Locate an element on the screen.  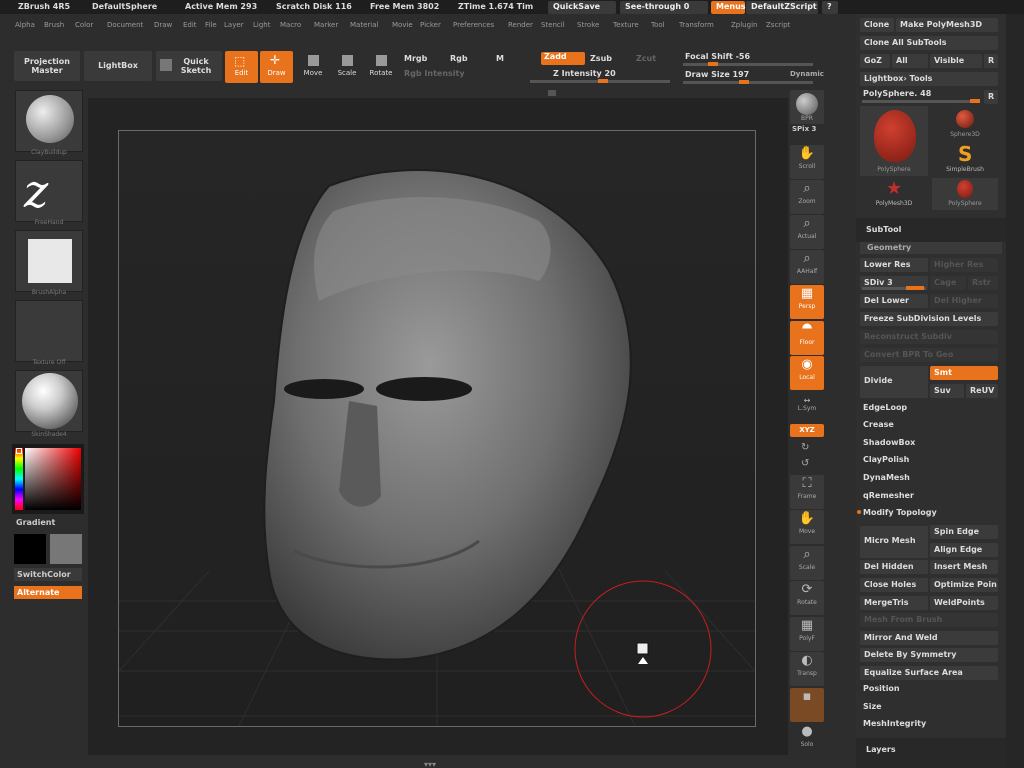
mirror-and-weld-button: Mirror And Weld is located at coordinates (929, 638).